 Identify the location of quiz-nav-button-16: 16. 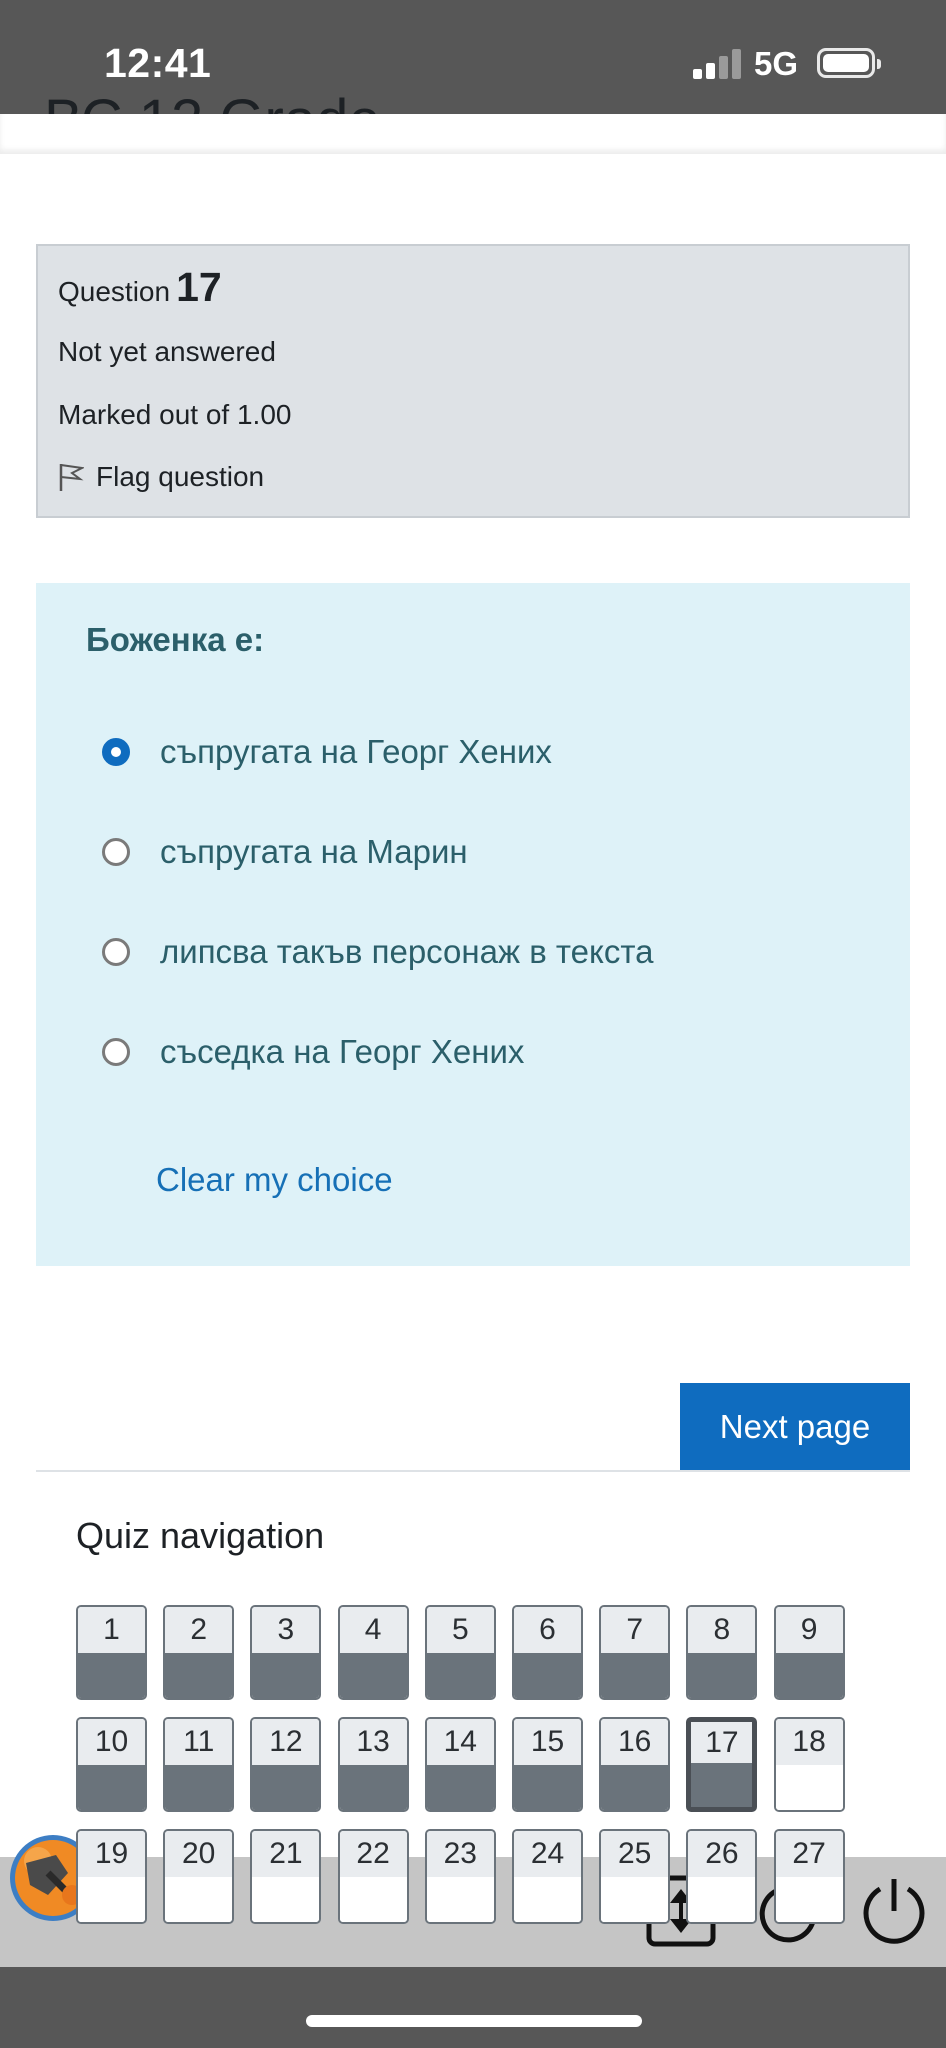
(635, 1764).